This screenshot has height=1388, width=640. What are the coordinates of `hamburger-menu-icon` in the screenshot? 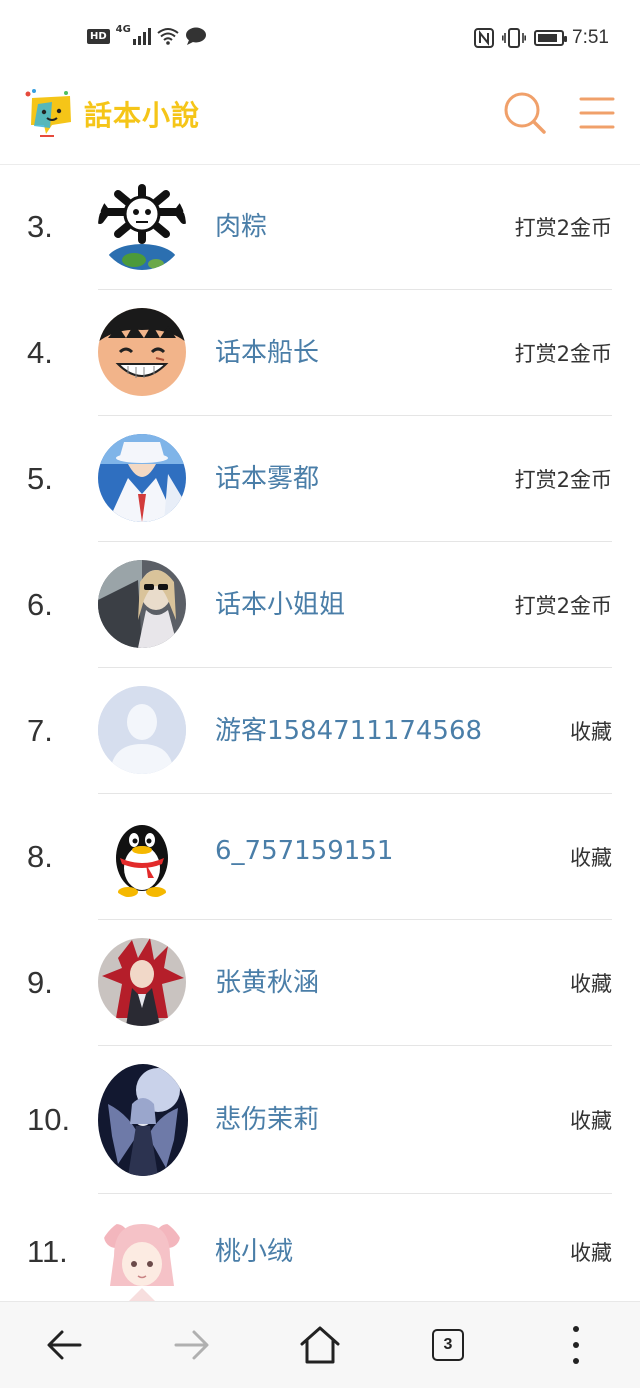 It's located at (597, 113).